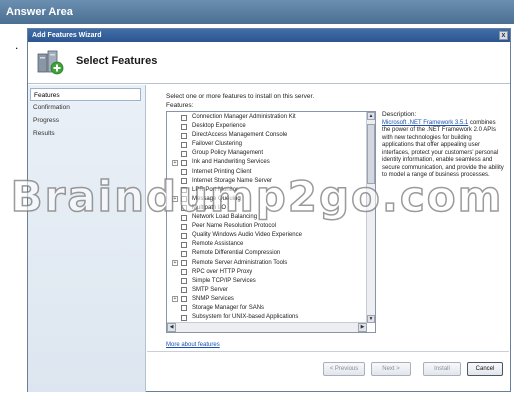 Image resolution: width=514 pixels, height=394 pixels. Describe the element at coordinates (371, 116) in the screenshot. I see `scroll-up-icon: ▲` at that location.